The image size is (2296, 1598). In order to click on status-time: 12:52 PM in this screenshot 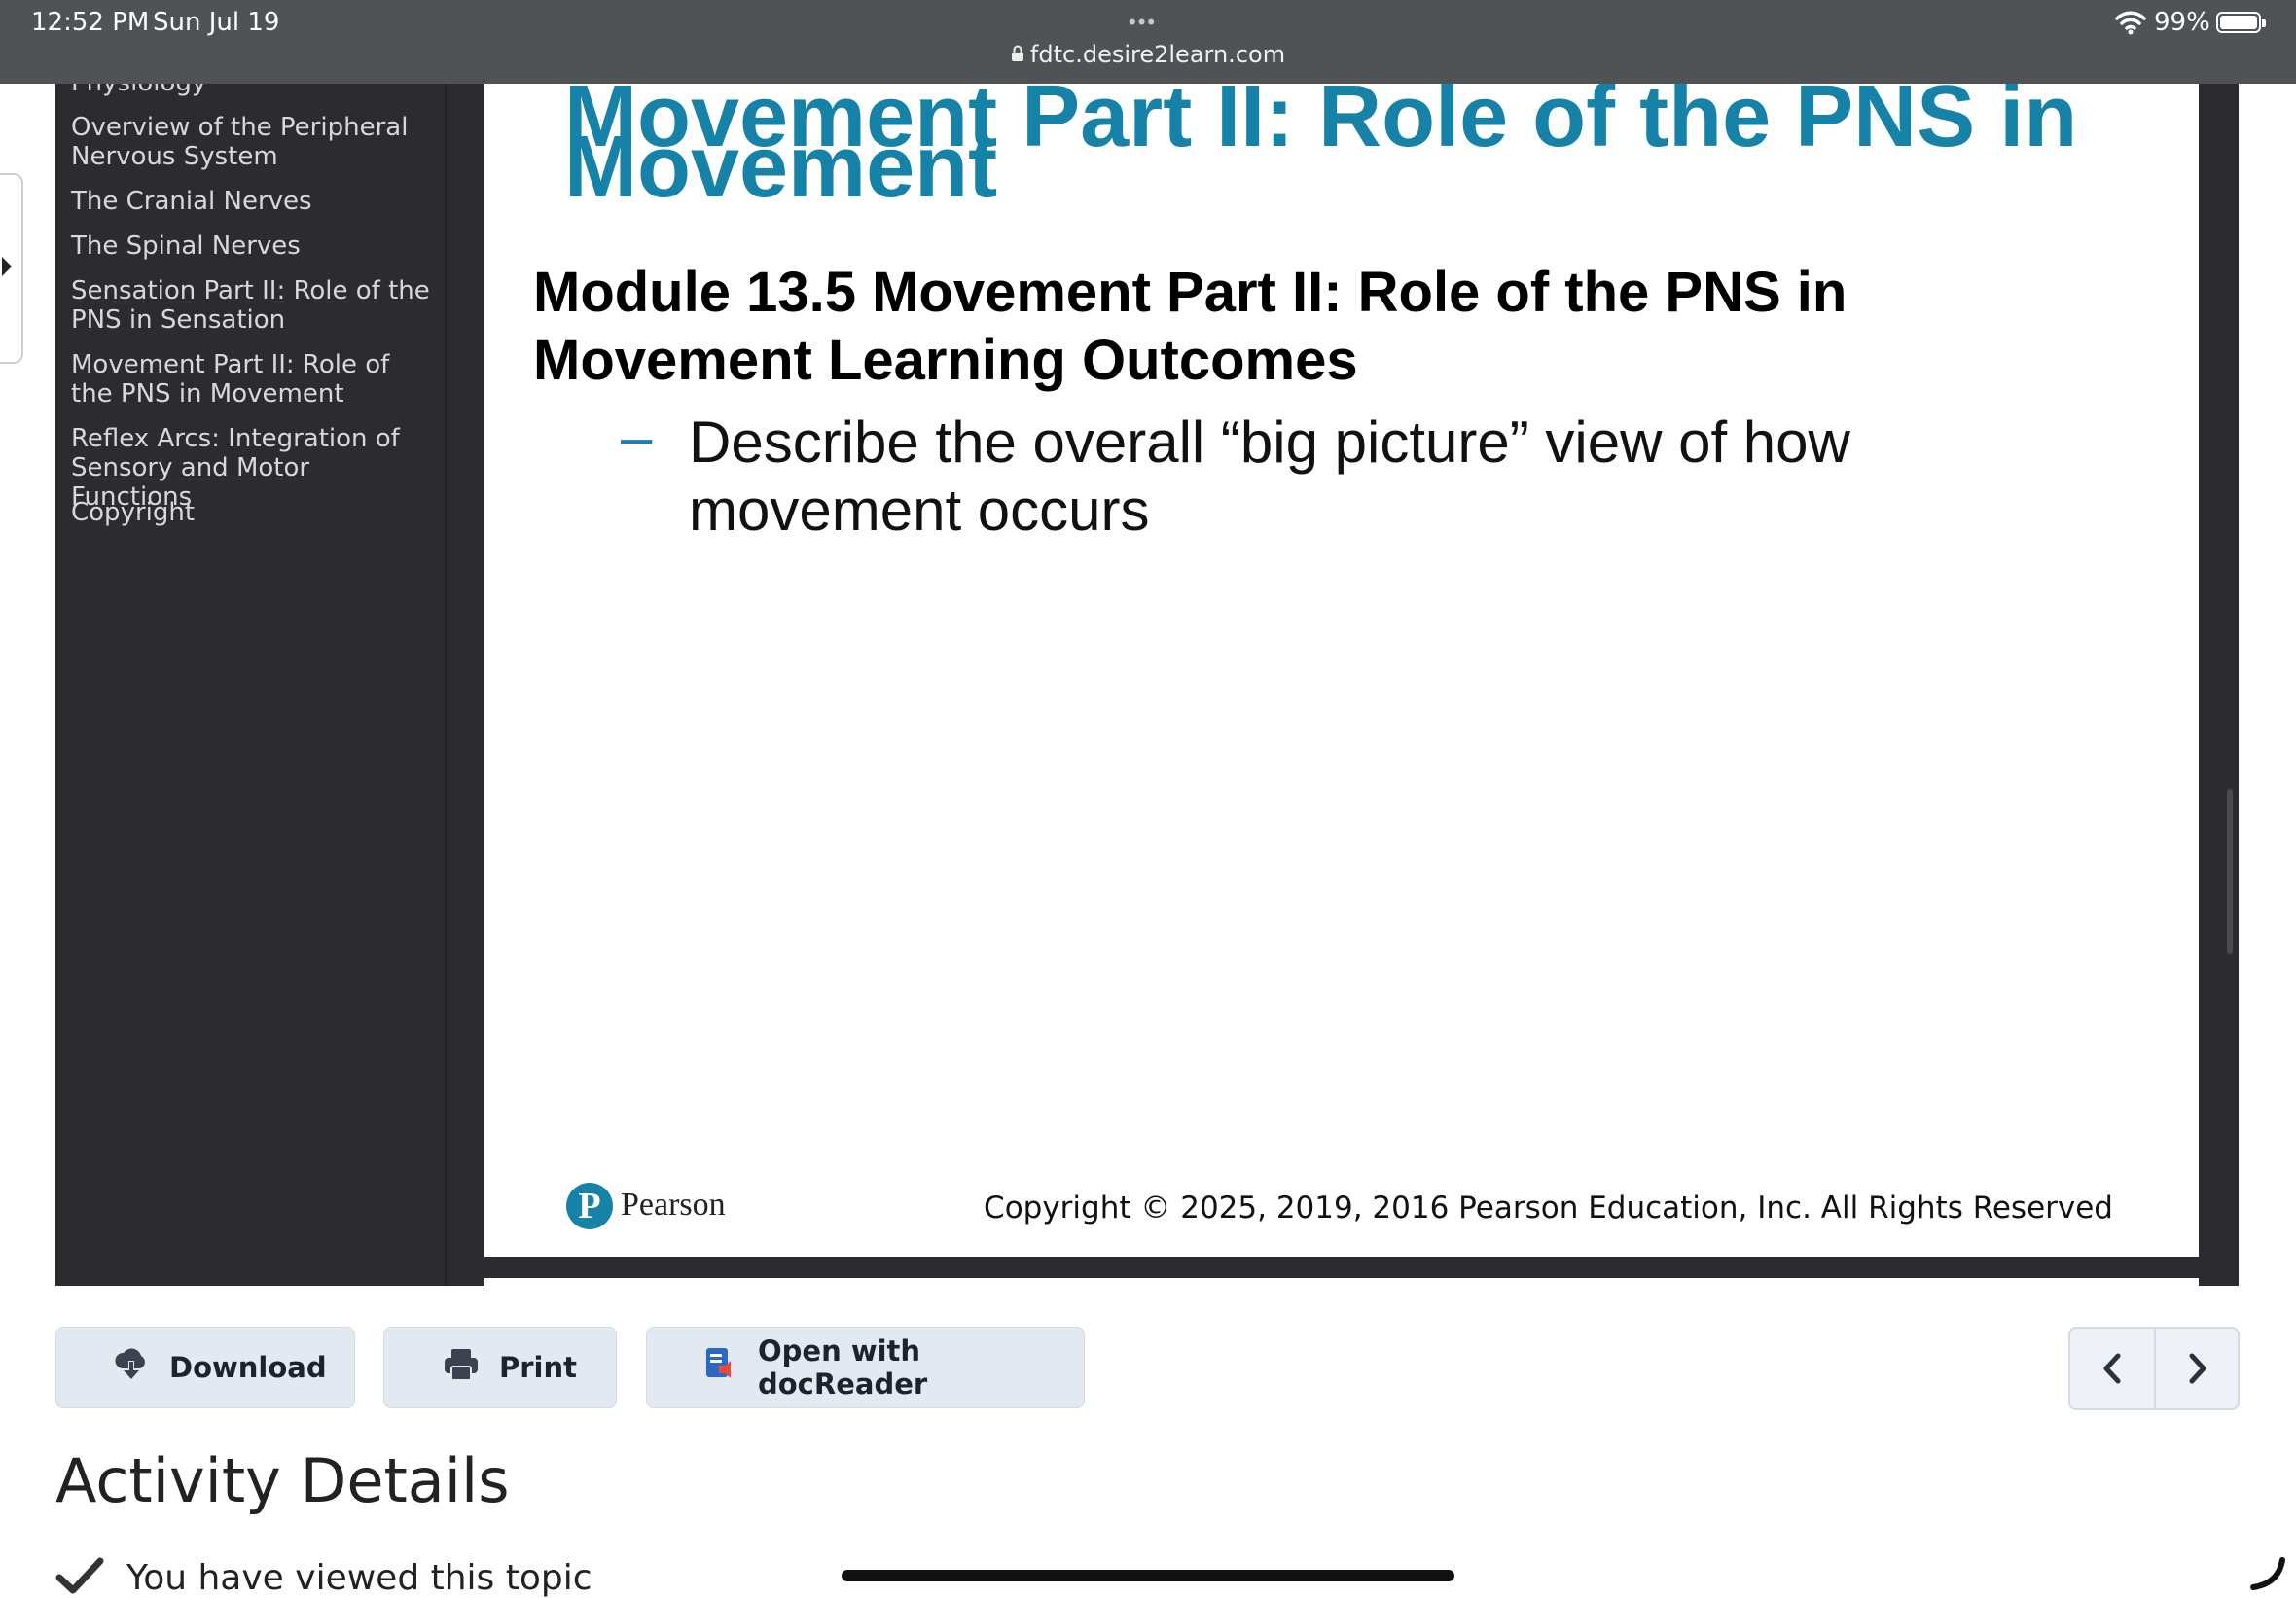, I will do `click(90, 23)`.